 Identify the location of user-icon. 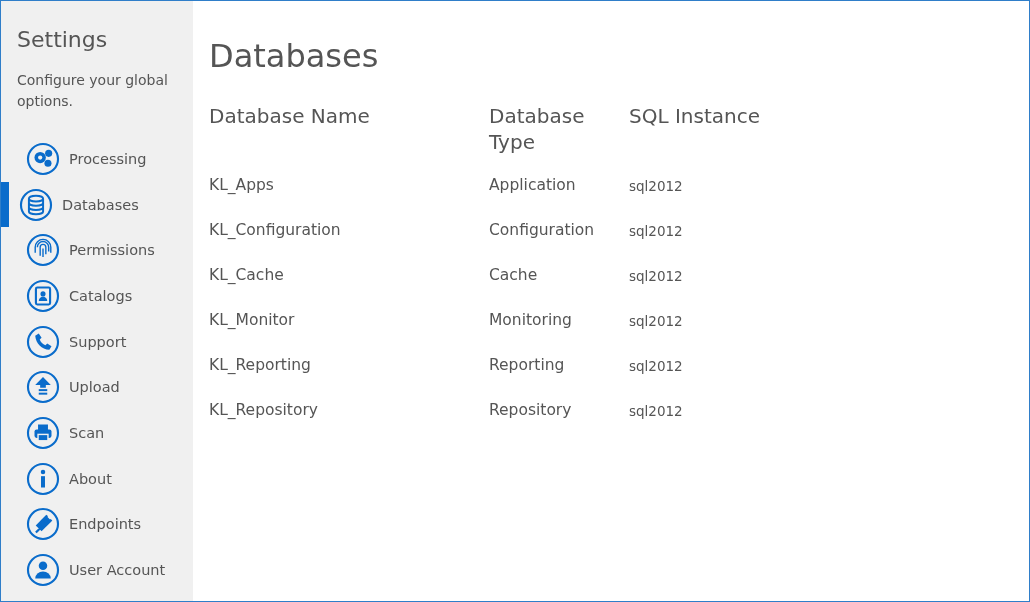
(43, 570).